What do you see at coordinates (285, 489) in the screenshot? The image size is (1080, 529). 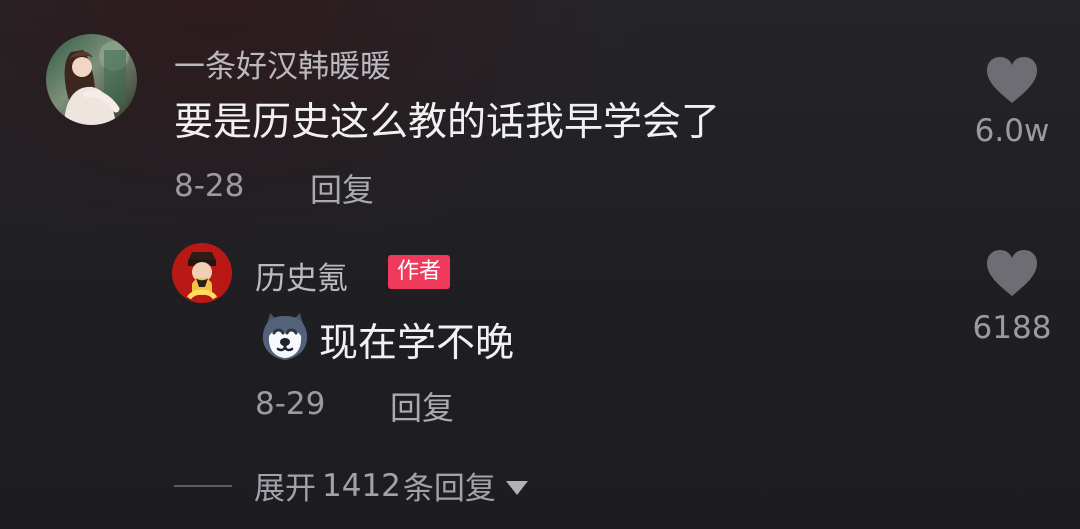 I see `expand-prefix: 展开` at bounding box center [285, 489].